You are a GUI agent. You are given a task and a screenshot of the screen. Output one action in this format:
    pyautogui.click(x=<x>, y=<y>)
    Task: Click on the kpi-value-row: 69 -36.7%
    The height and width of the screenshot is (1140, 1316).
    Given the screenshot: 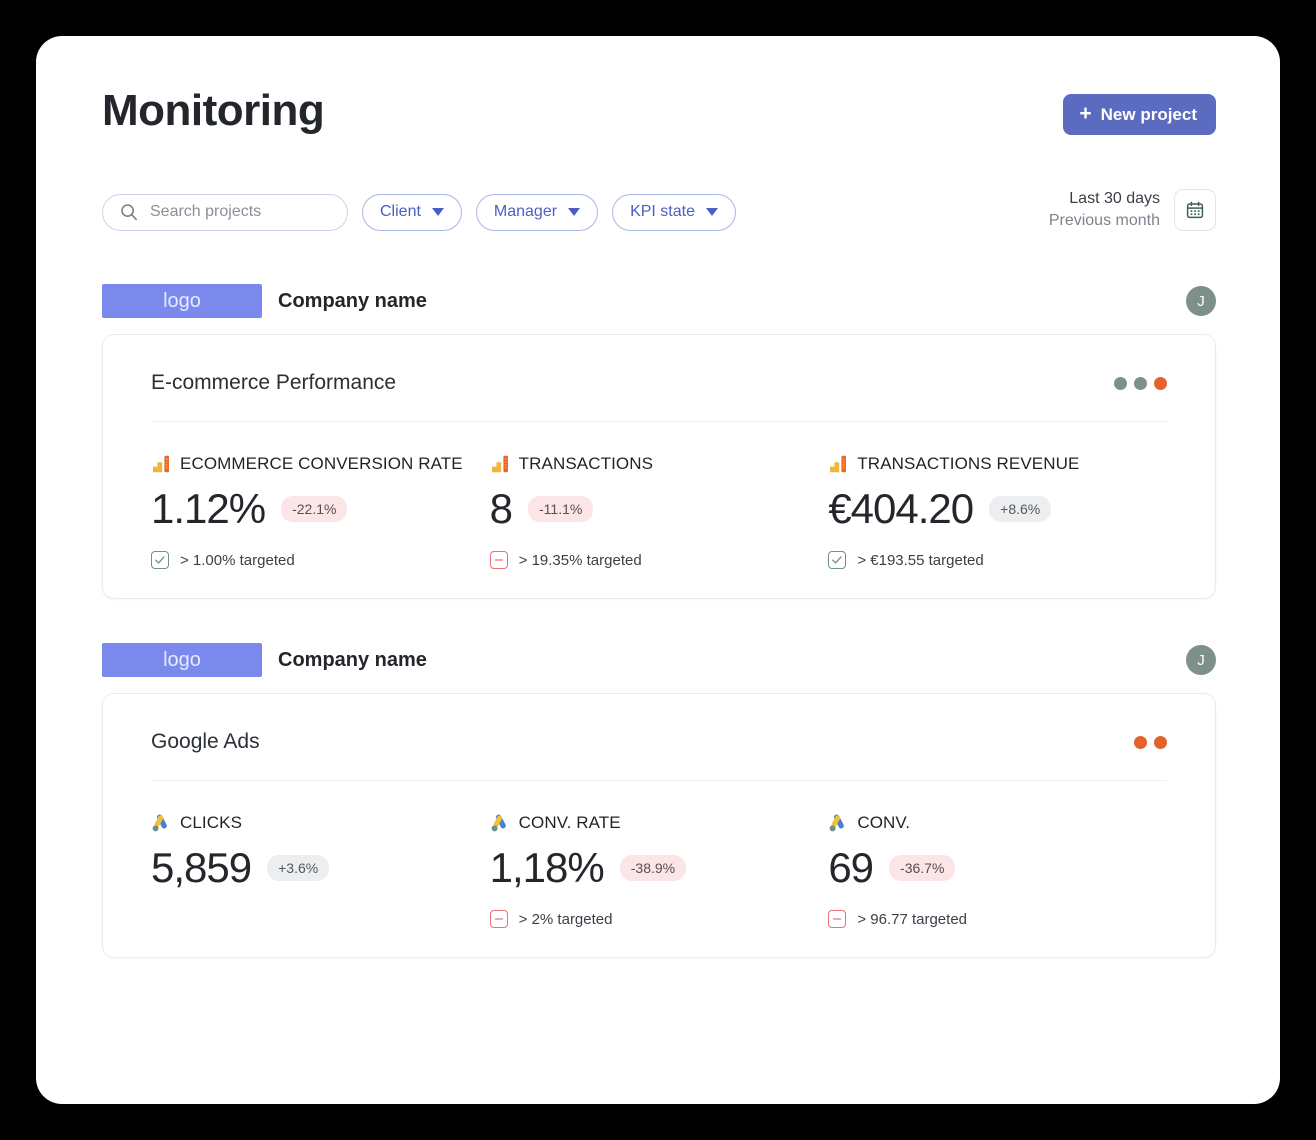 What is the action you would take?
    pyautogui.click(x=997, y=868)
    